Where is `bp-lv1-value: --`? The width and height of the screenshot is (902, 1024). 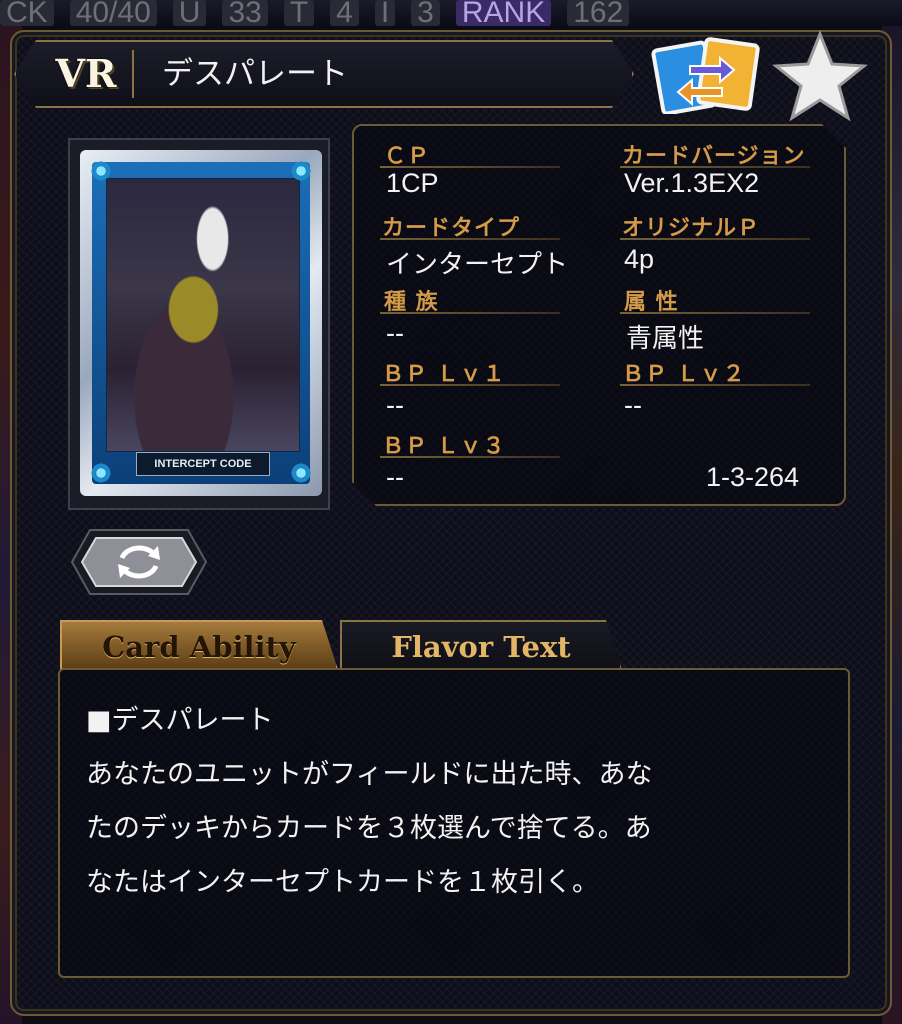 bp-lv1-value: -- is located at coordinates (395, 405).